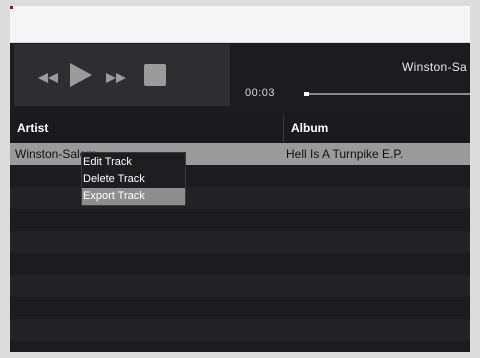 This screenshot has height=358, width=480. I want to click on table-header: Artist Album, so click(240, 128).